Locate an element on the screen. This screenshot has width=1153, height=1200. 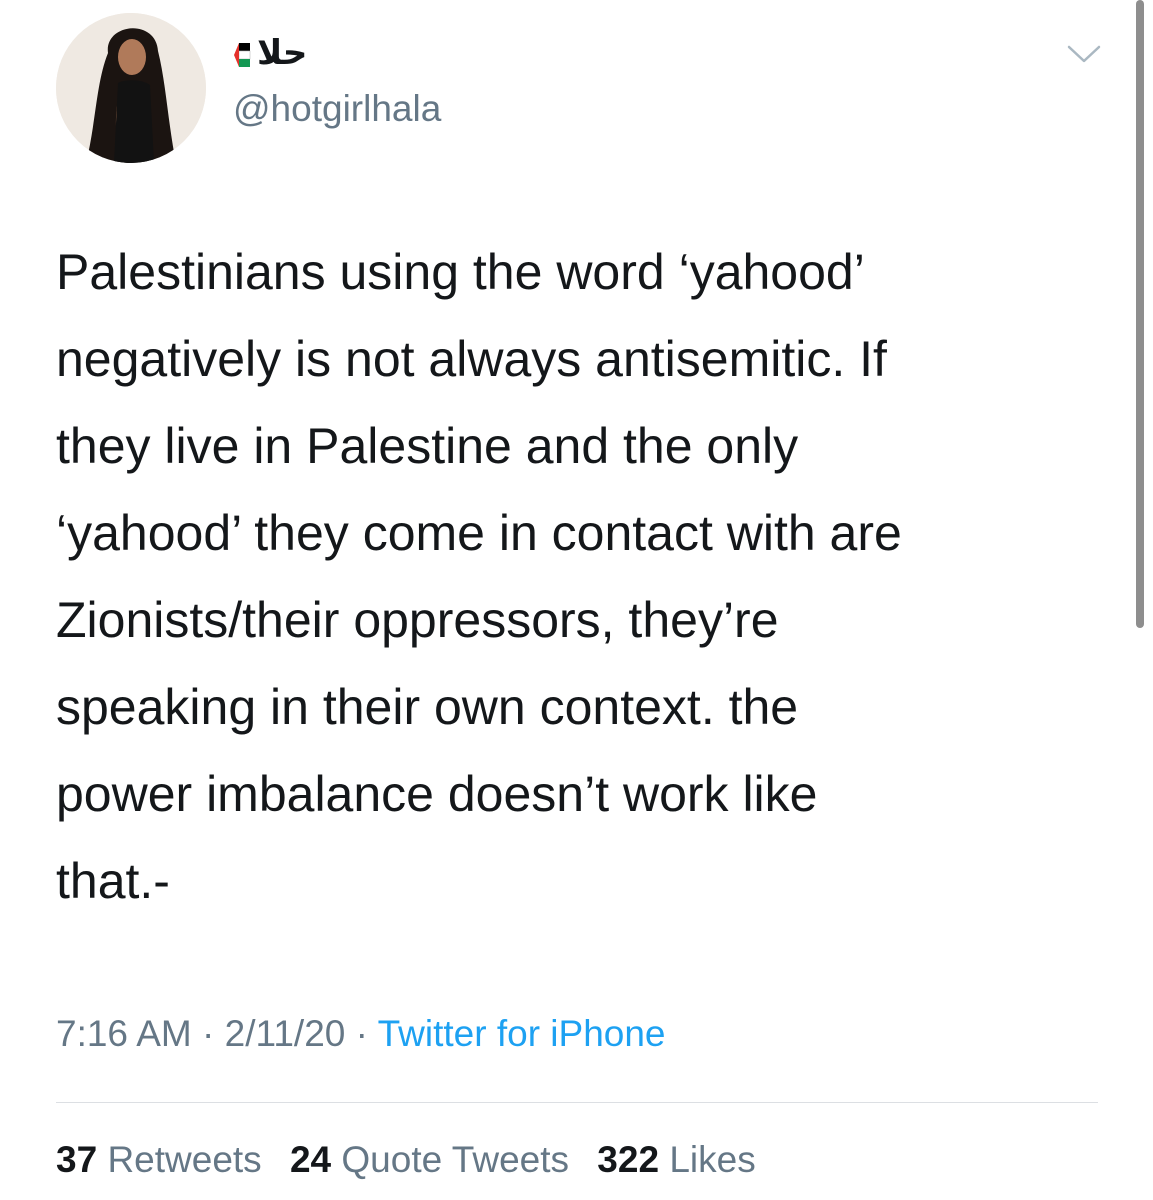
likes-label: Likes is located at coordinates (712, 1159).